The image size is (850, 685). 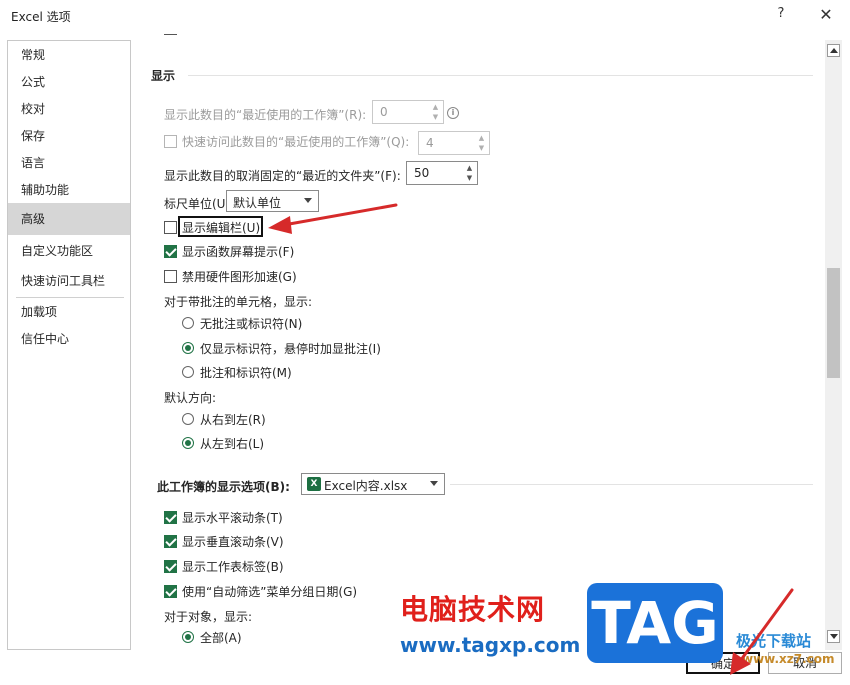 I want to click on comments-indicators-label: 仅显示标识符，悬停时加显批注(I), so click(x=290, y=349).